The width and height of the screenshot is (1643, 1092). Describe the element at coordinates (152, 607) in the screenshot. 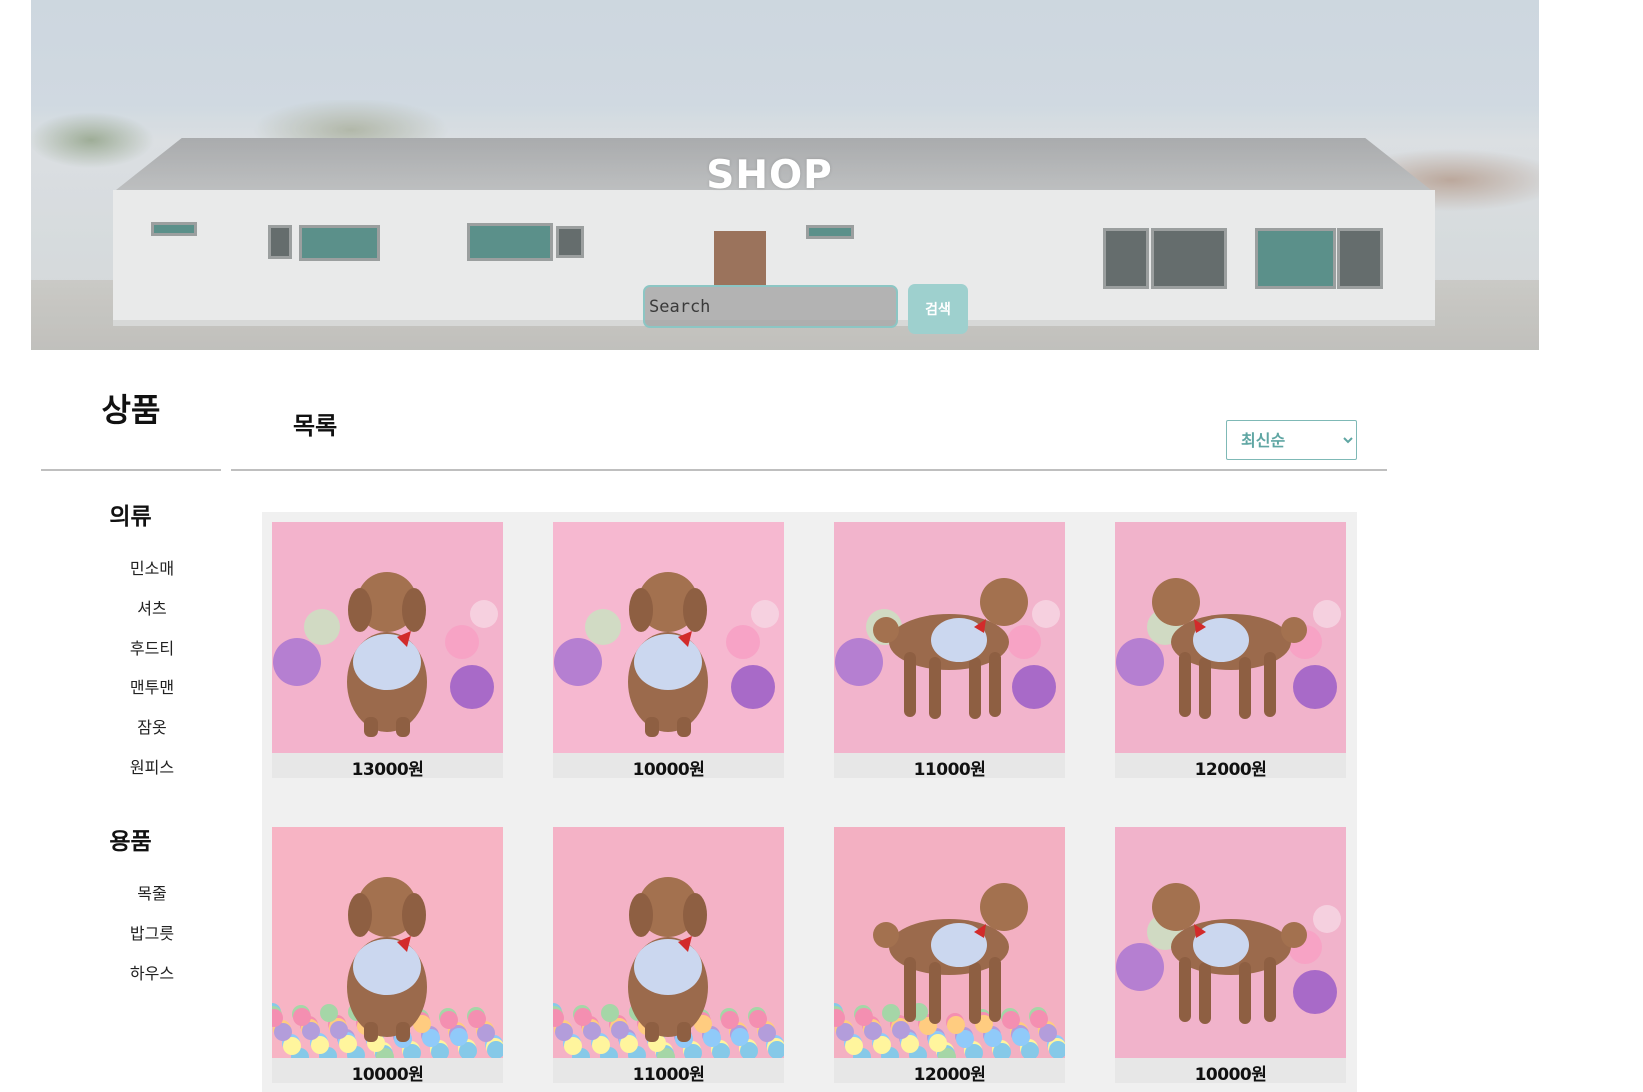

I see `category-item-shirts: 셔츠` at that location.